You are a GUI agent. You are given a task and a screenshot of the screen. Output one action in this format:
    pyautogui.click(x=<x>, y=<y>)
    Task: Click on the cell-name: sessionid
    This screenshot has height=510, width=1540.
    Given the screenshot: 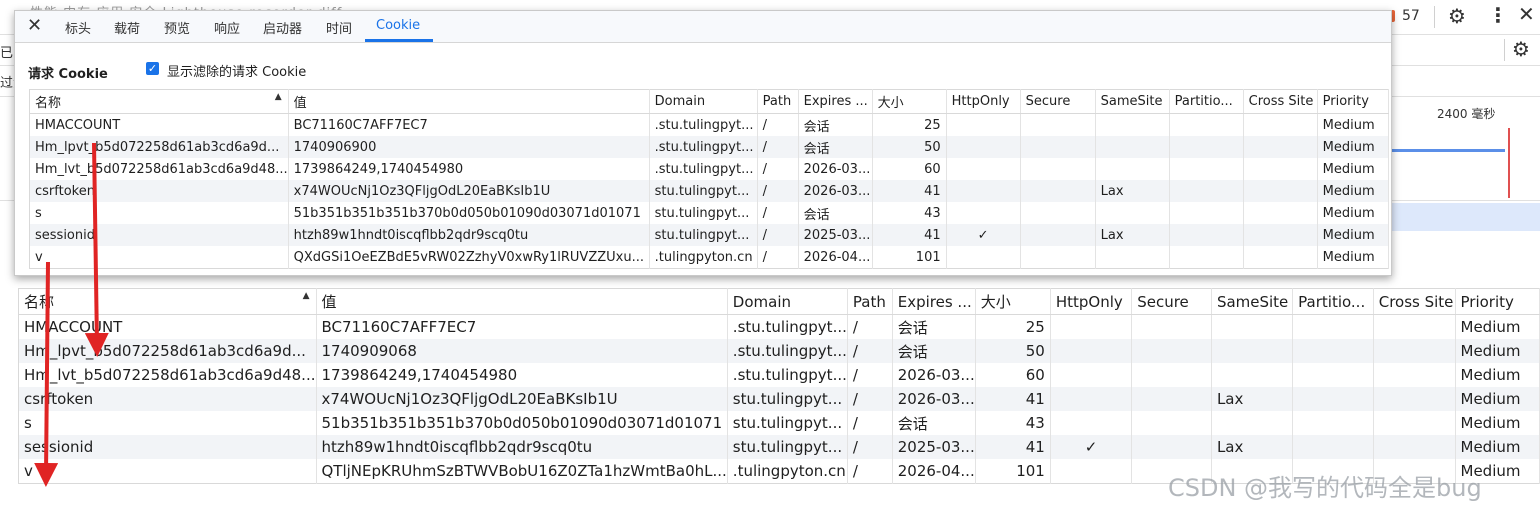 What is the action you would take?
    pyautogui.click(x=159, y=235)
    